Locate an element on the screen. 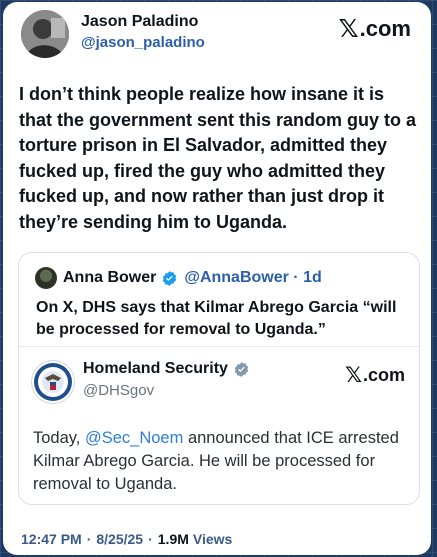 This screenshot has height=557, width=437. post-meta: 12:47 PM · 8/25/25 · 1.9M Views is located at coordinates (126, 539).